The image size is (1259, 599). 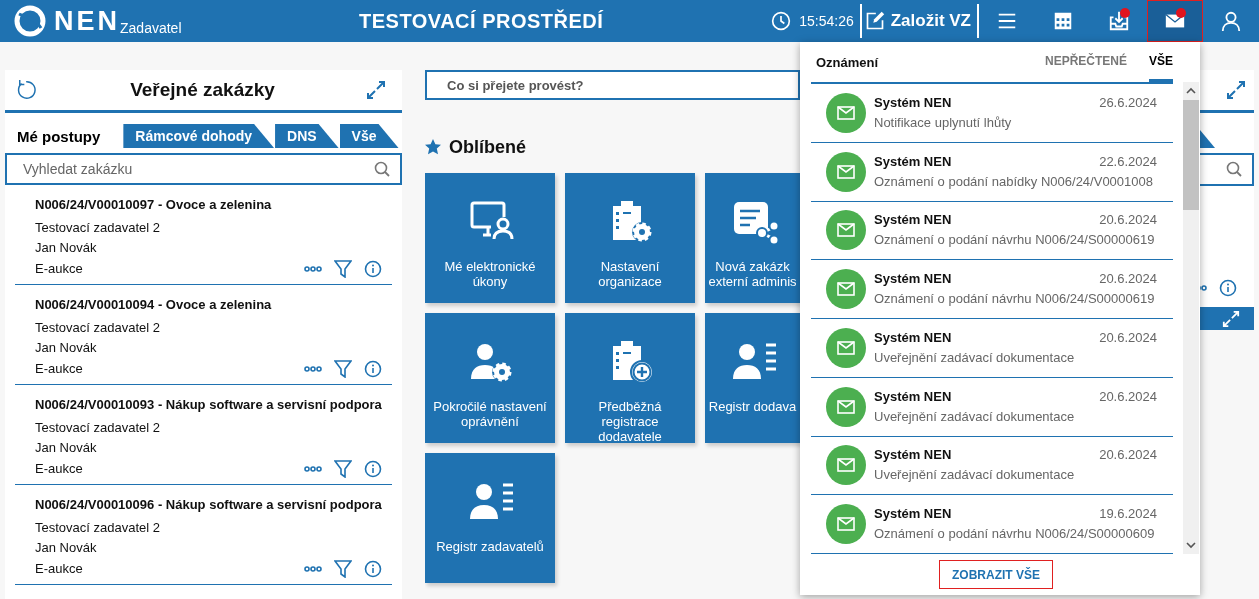 What do you see at coordinates (630, 378) in the screenshot?
I see `favorite-tile: Předběžná registrace dodavatele` at bounding box center [630, 378].